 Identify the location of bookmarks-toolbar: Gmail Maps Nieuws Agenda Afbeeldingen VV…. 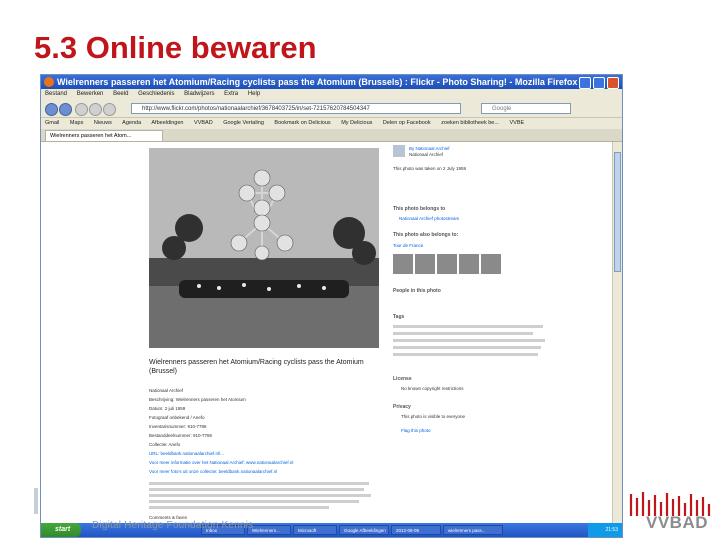
(331, 123).